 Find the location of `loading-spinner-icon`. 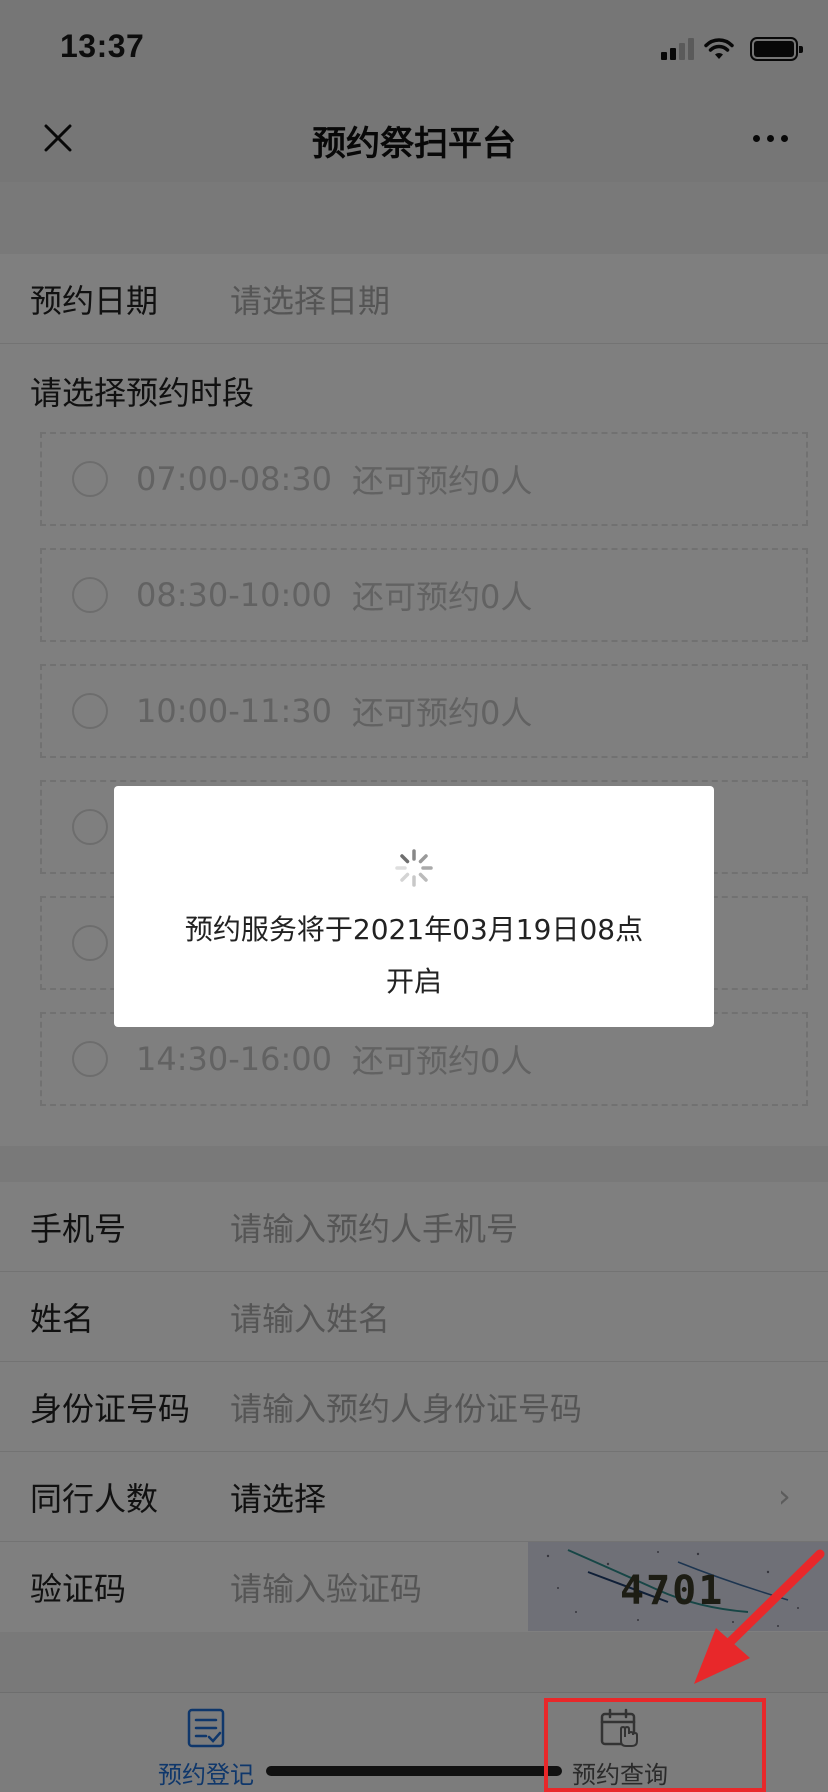

loading-spinner-icon is located at coordinates (414, 868).